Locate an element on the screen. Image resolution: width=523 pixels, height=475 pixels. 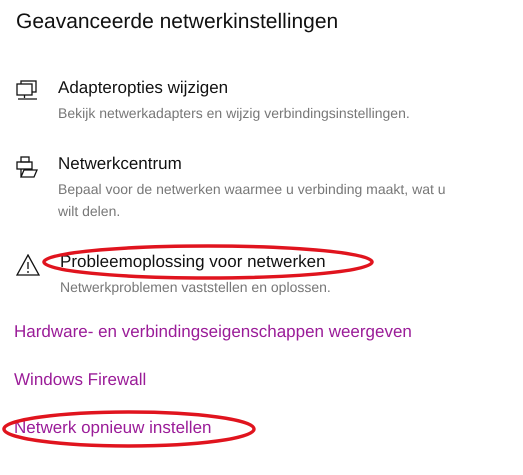
printer-folder-icon is located at coordinates (27, 167).